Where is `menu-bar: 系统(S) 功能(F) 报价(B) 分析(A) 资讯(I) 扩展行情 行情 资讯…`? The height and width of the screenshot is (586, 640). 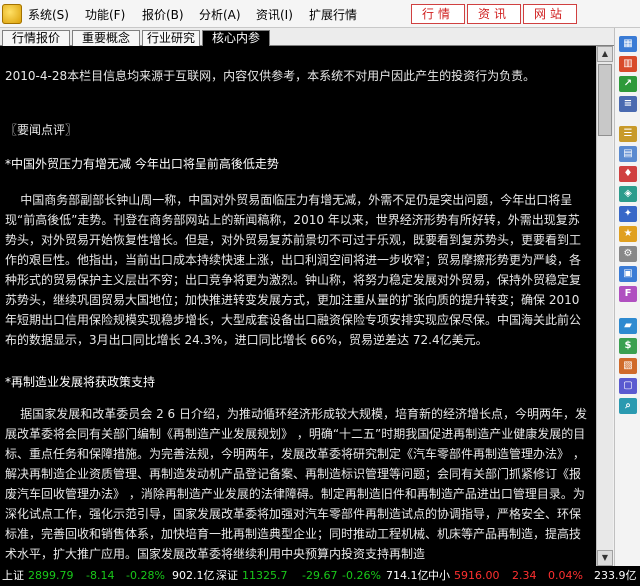 menu-bar: 系统(S) 功能(F) 报价(B) 分析(A) 资讯(I) 扩展行情 行情 资讯… is located at coordinates (320, 14).